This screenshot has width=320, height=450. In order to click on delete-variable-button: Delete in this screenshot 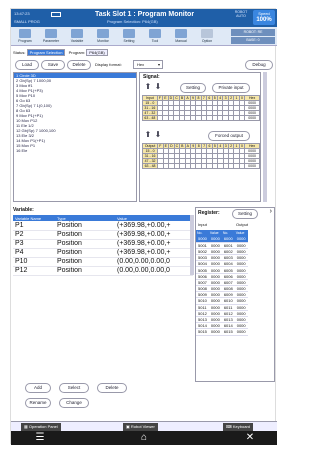, I will do `click(112, 388)`.